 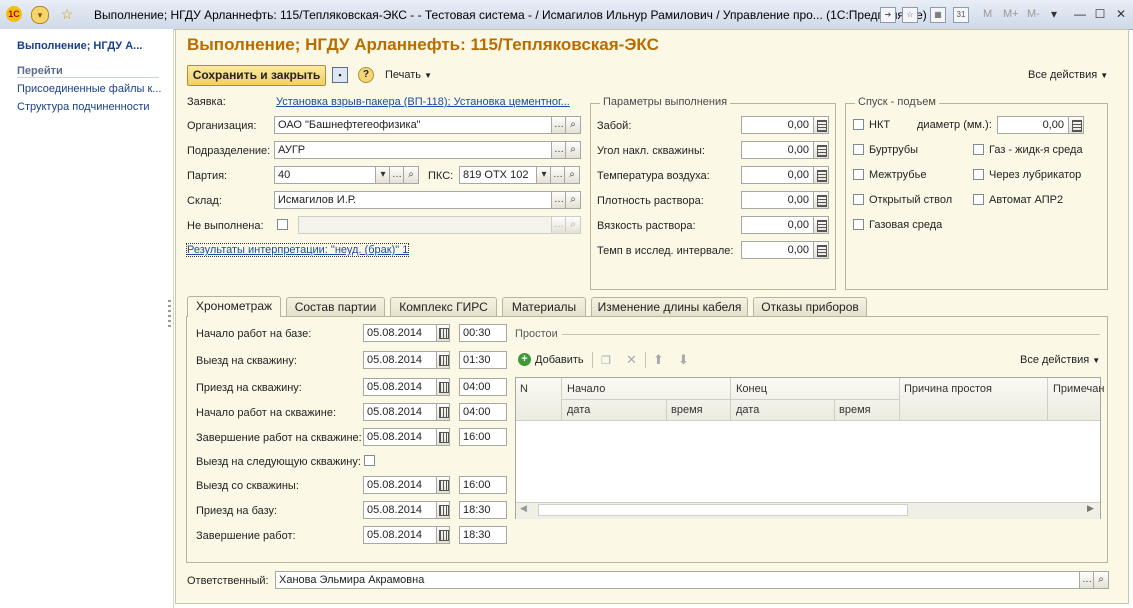 What do you see at coordinates (559, 360) in the screenshot?
I see `add-button: Добавить` at bounding box center [559, 360].